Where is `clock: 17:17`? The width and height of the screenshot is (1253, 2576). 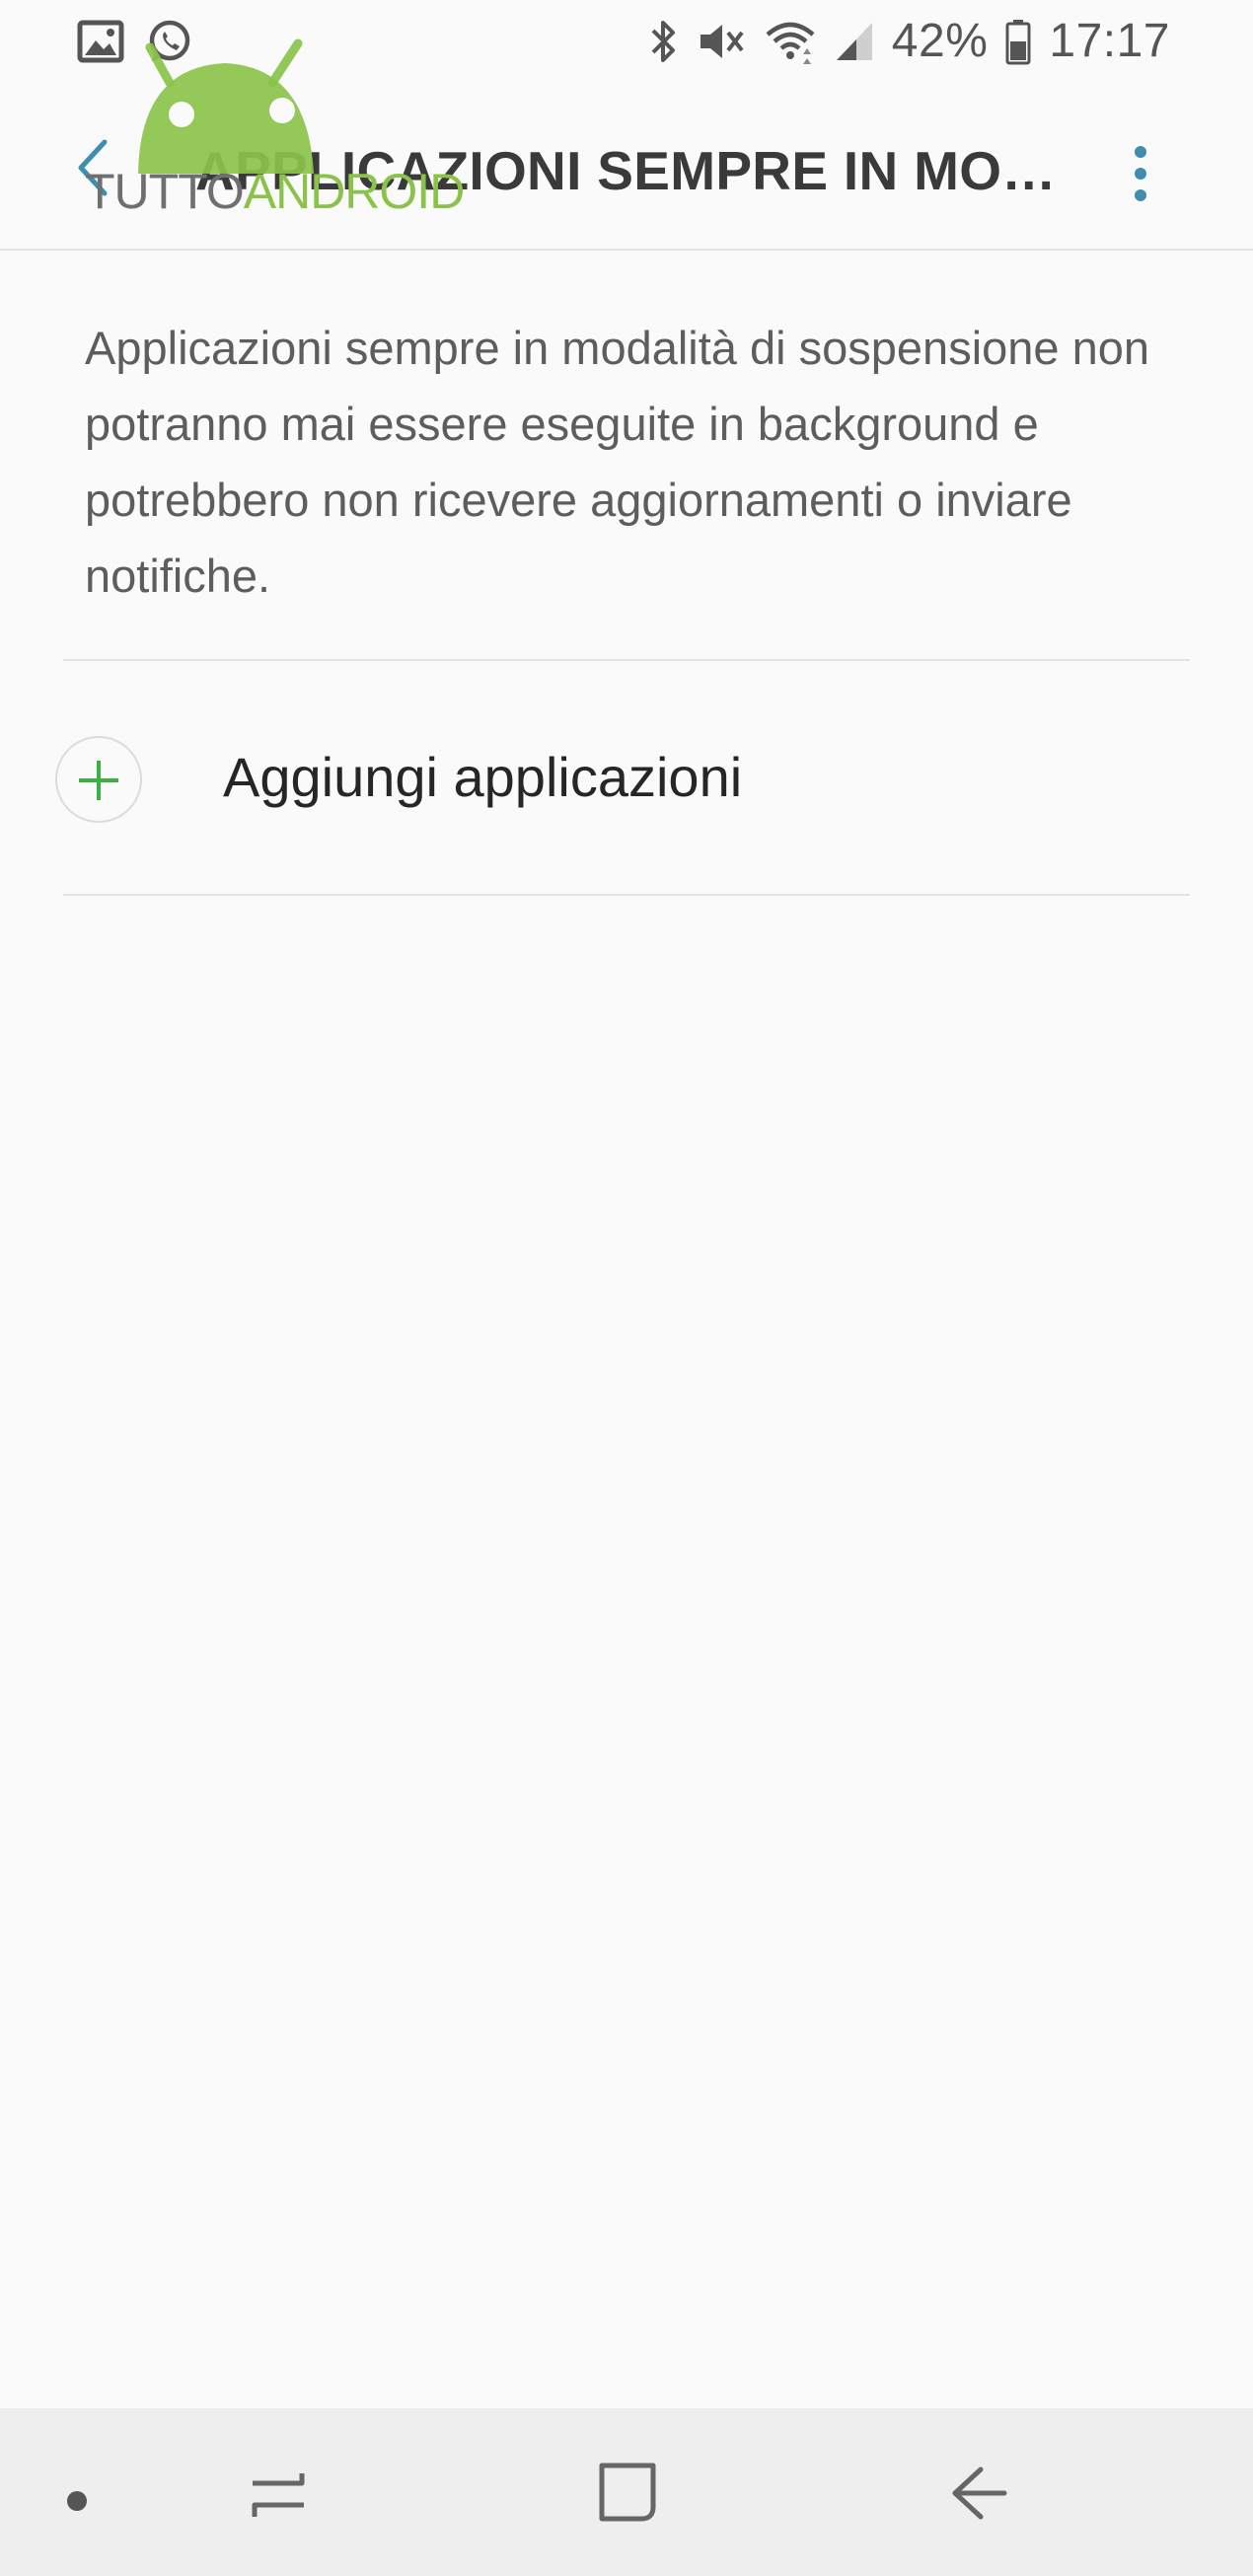 clock: 17:17 is located at coordinates (1109, 41).